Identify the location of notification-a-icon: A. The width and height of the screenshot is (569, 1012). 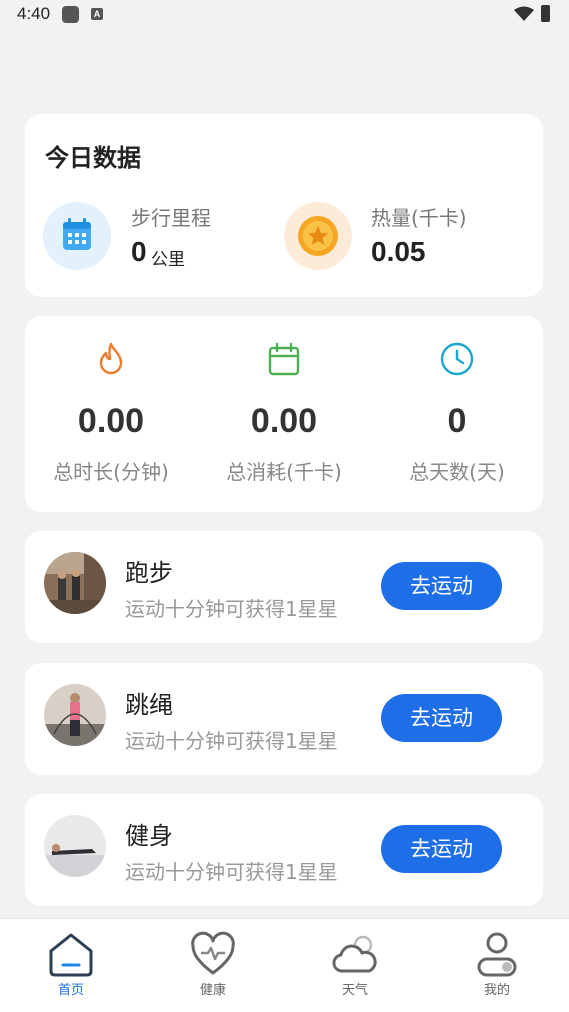
(97, 14).